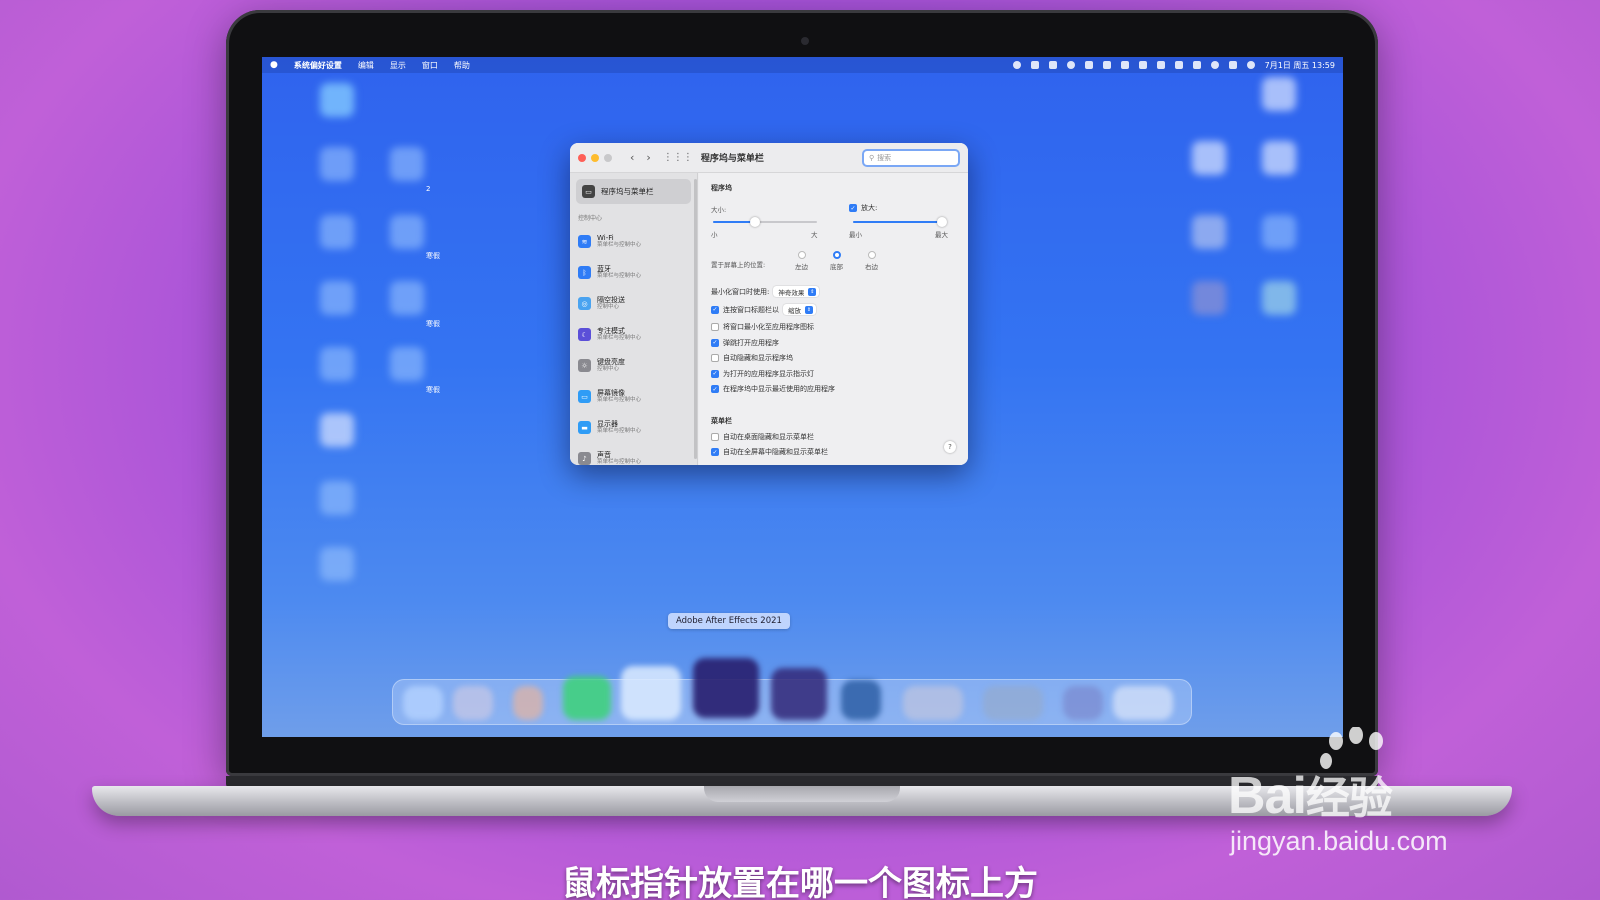 The height and width of the screenshot is (900, 1600). What do you see at coordinates (318, 65) in the screenshot?
I see `menu-app-name: 系统偏好设置` at bounding box center [318, 65].